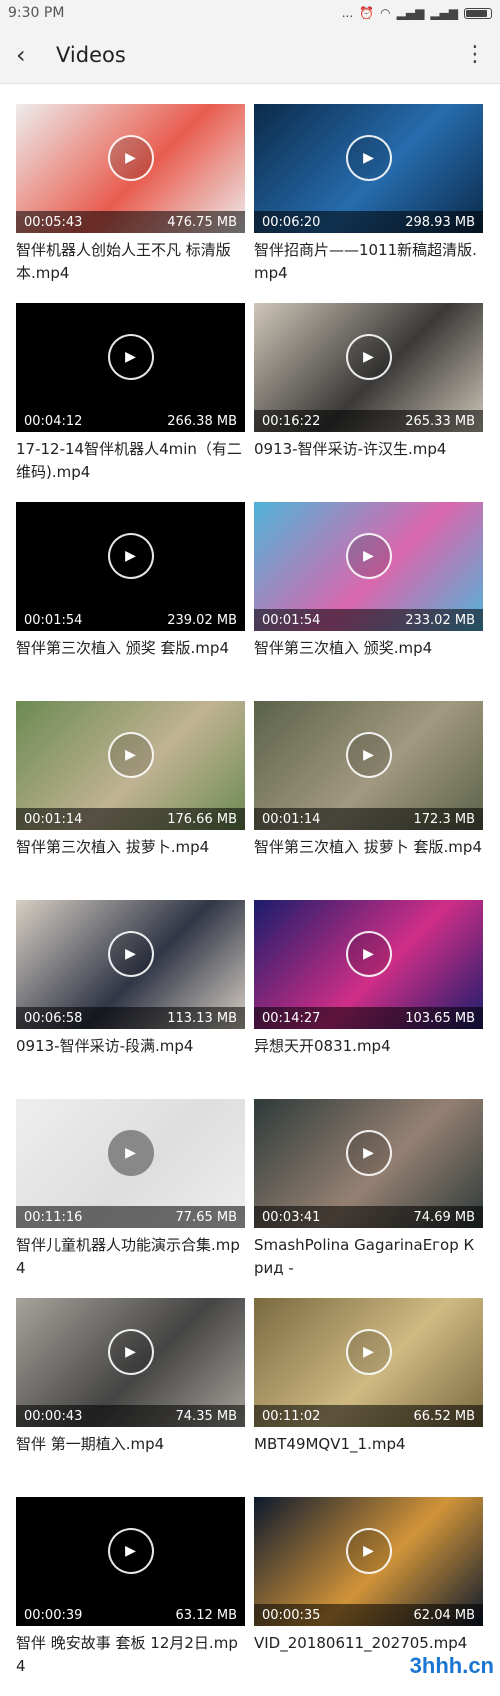 Image resolution: width=500 pixels, height=1696 pixels. What do you see at coordinates (343, 648) in the screenshot?
I see `video-filename: 智伴第三次植入 颁奖.mp4` at bounding box center [343, 648].